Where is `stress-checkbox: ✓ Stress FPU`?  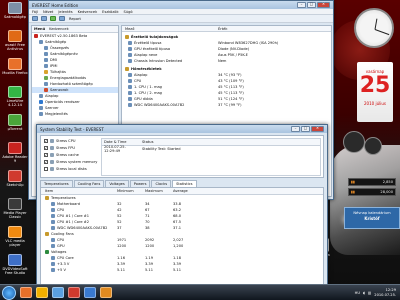 stress-checkbox: ✓ Stress FPU is located at coordinates (59, 148).